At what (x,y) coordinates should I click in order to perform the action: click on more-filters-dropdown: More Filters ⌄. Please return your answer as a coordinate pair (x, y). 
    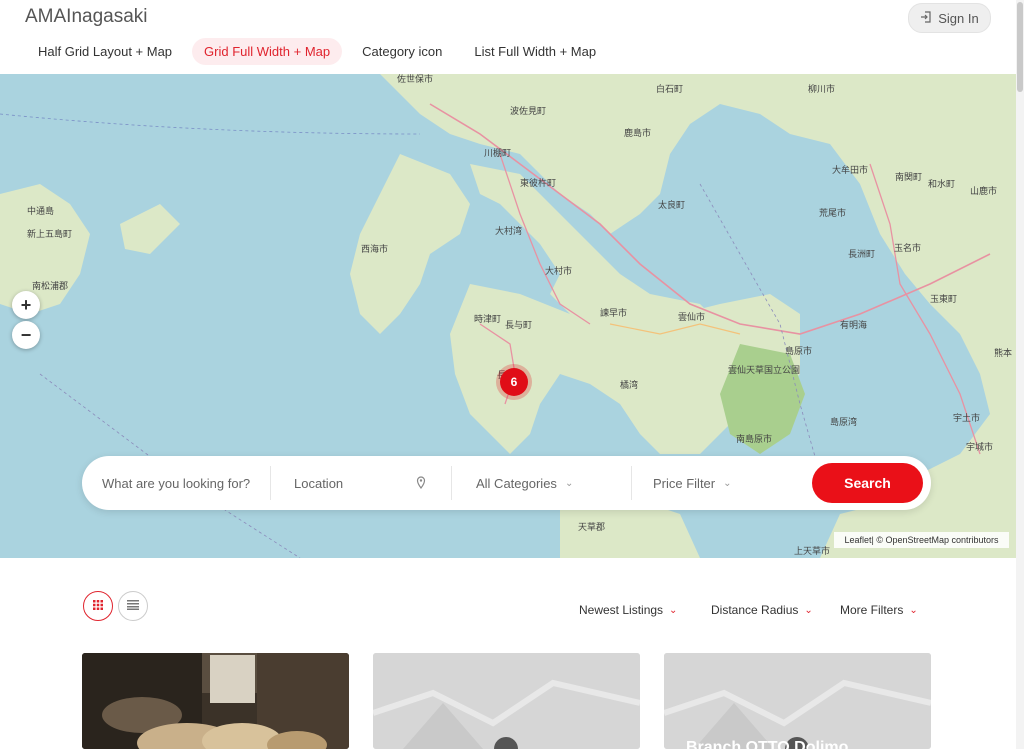
    Looking at the image, I should click on (879, 610).